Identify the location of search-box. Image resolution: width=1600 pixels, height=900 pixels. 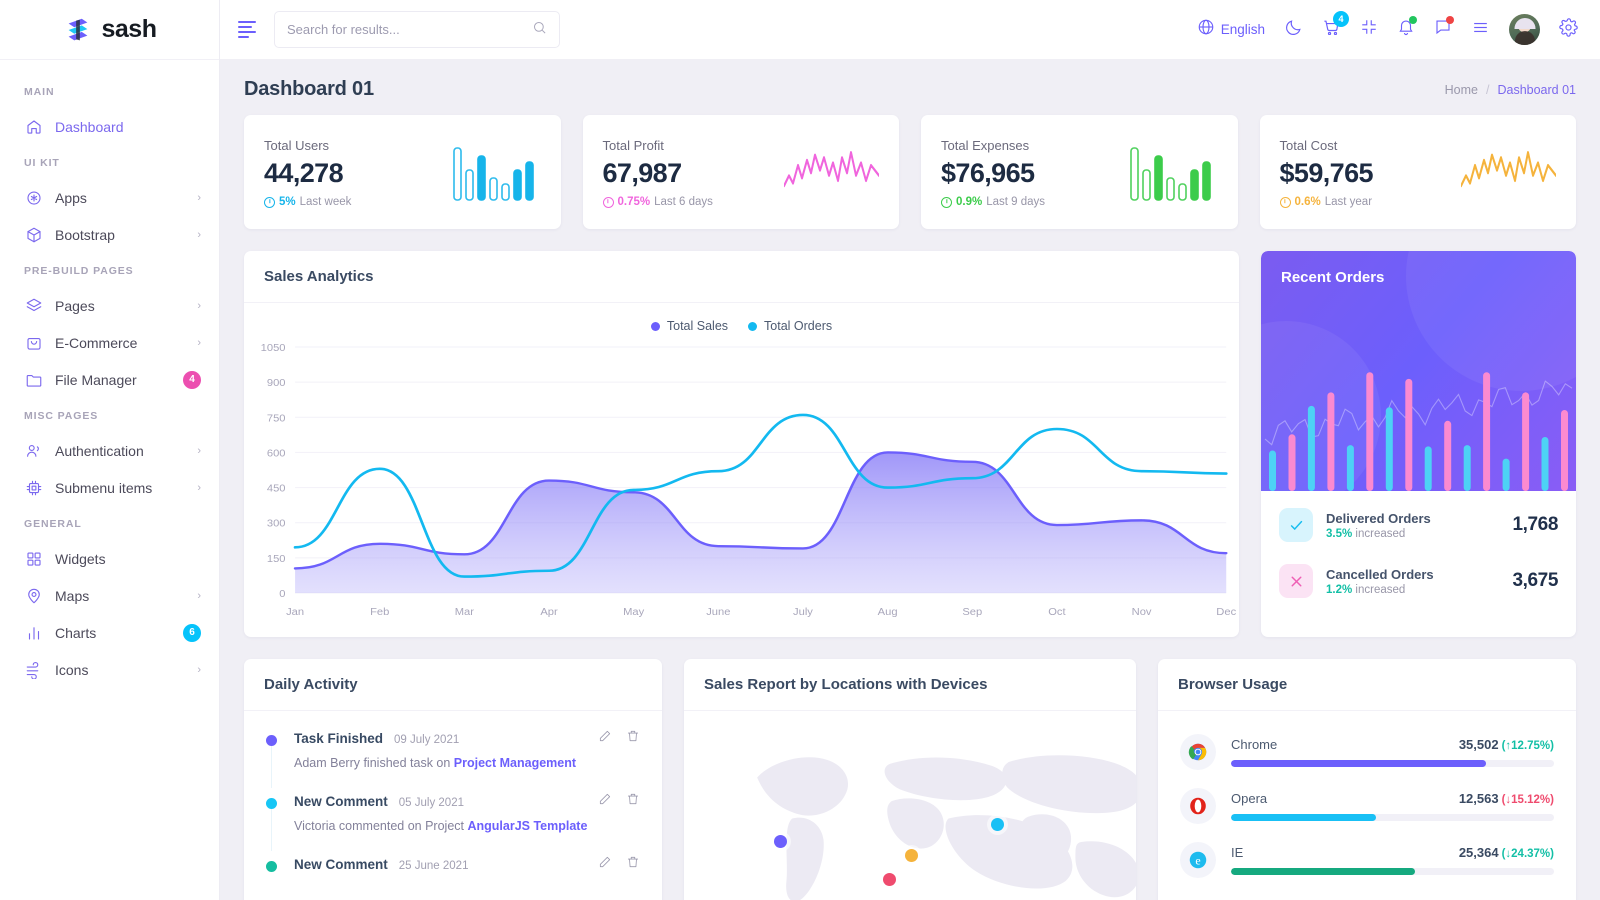
(417, 29).